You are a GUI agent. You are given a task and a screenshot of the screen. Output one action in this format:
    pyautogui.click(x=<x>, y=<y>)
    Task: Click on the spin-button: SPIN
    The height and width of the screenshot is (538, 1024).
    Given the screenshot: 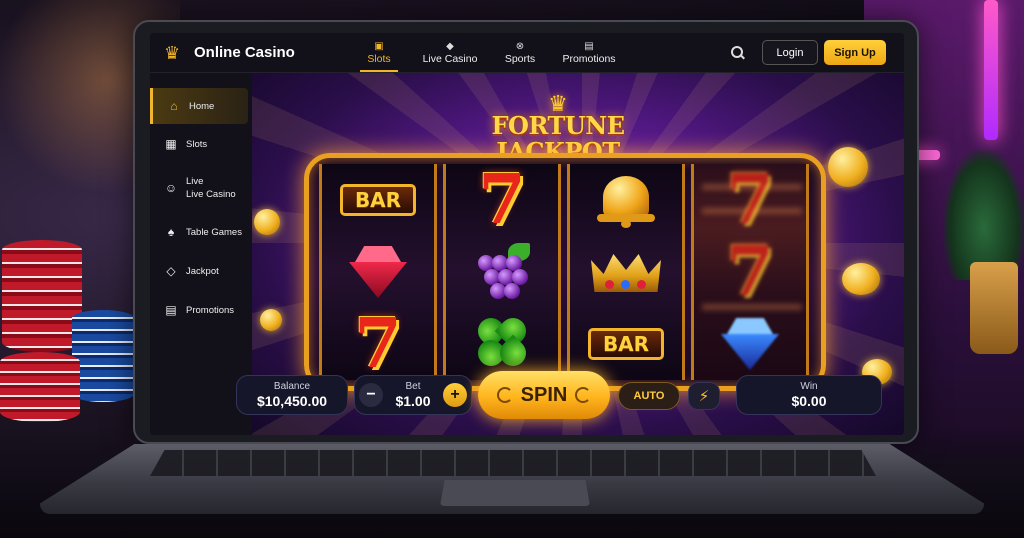 What is the action you would take?
    pyautogui.click(x=544, y=395)
    